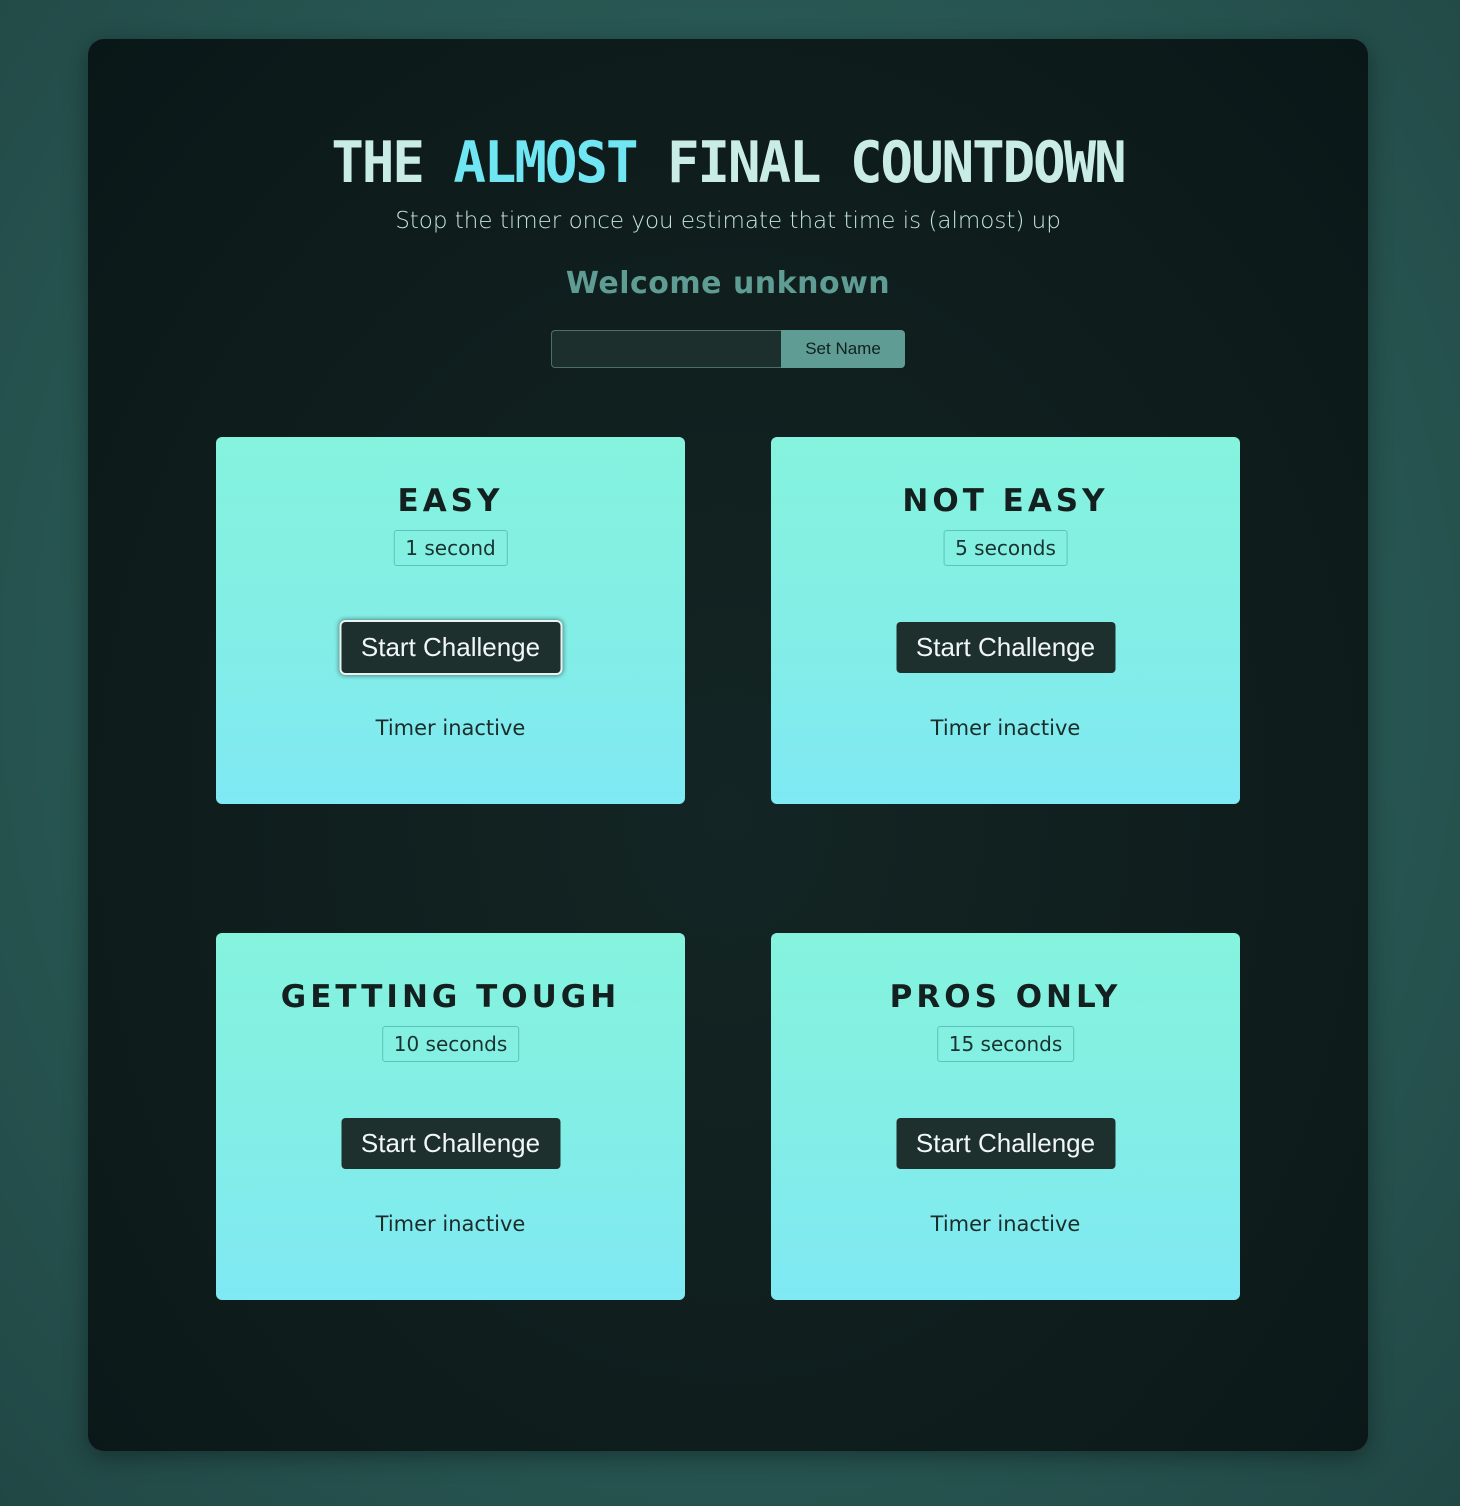  What do you see at coordinates (450, 548) in the screenshot?
I see `challenge-duration-badge: 1 second` at bounding box center [450, 548].